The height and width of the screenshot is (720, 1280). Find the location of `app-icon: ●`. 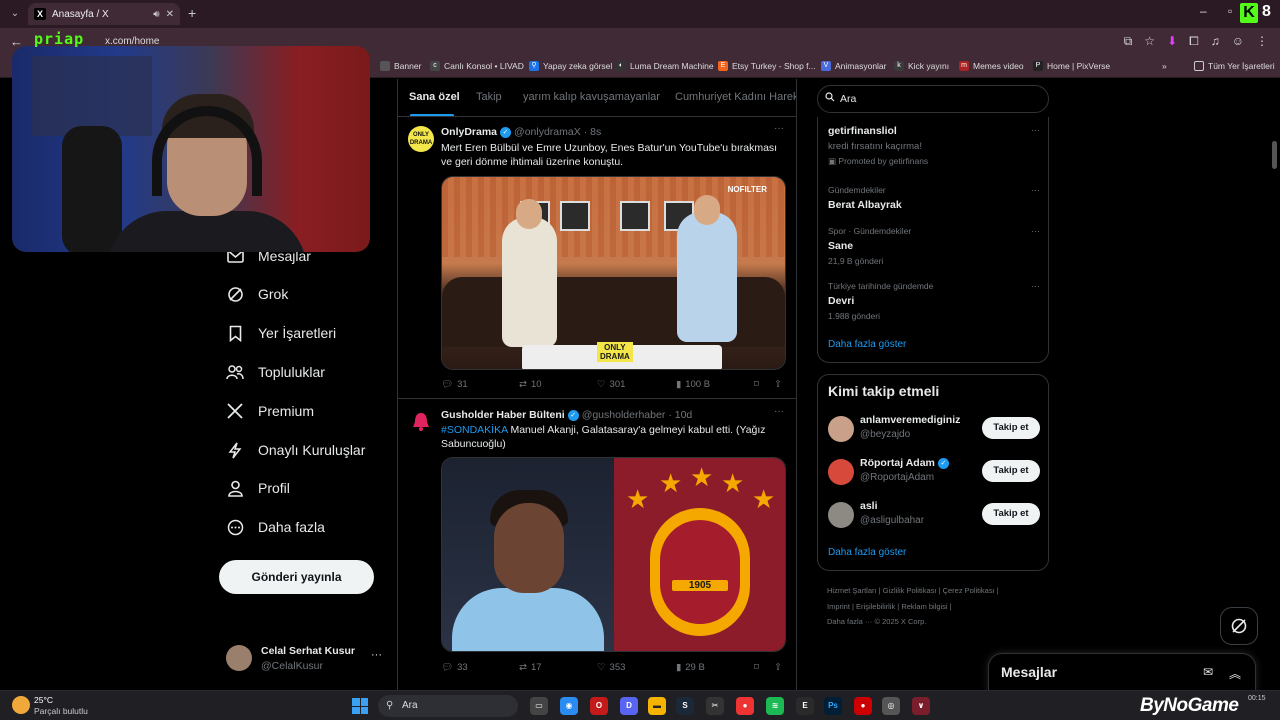

app-icon: ● is located at coordinates (863, 706).